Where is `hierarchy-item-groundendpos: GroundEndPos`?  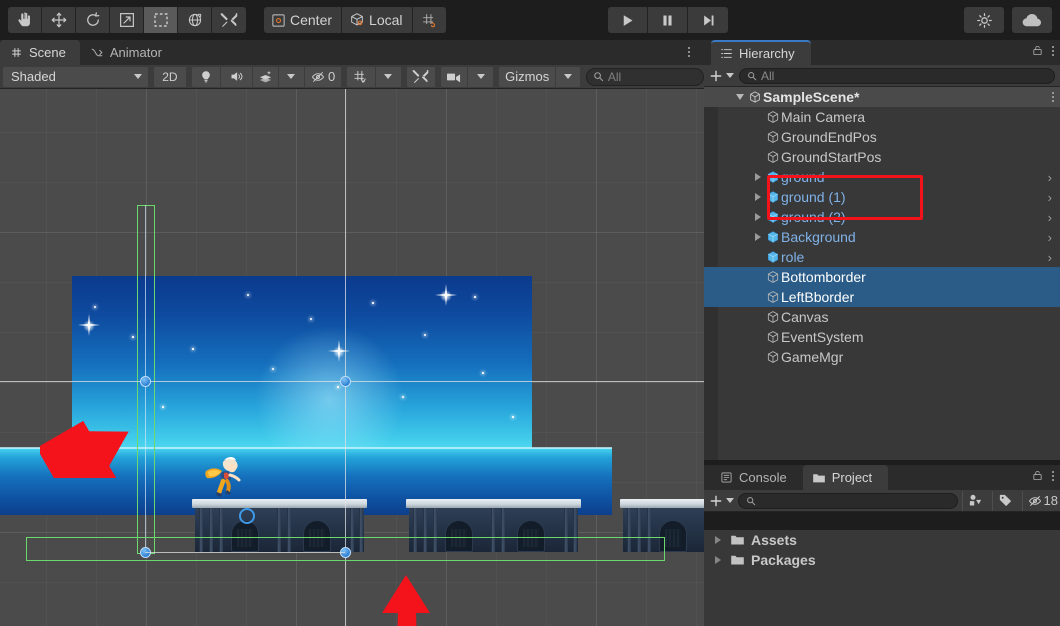
hierarchy-item-groundendpos: GroundEndPos is located at coordinates (882, 137).